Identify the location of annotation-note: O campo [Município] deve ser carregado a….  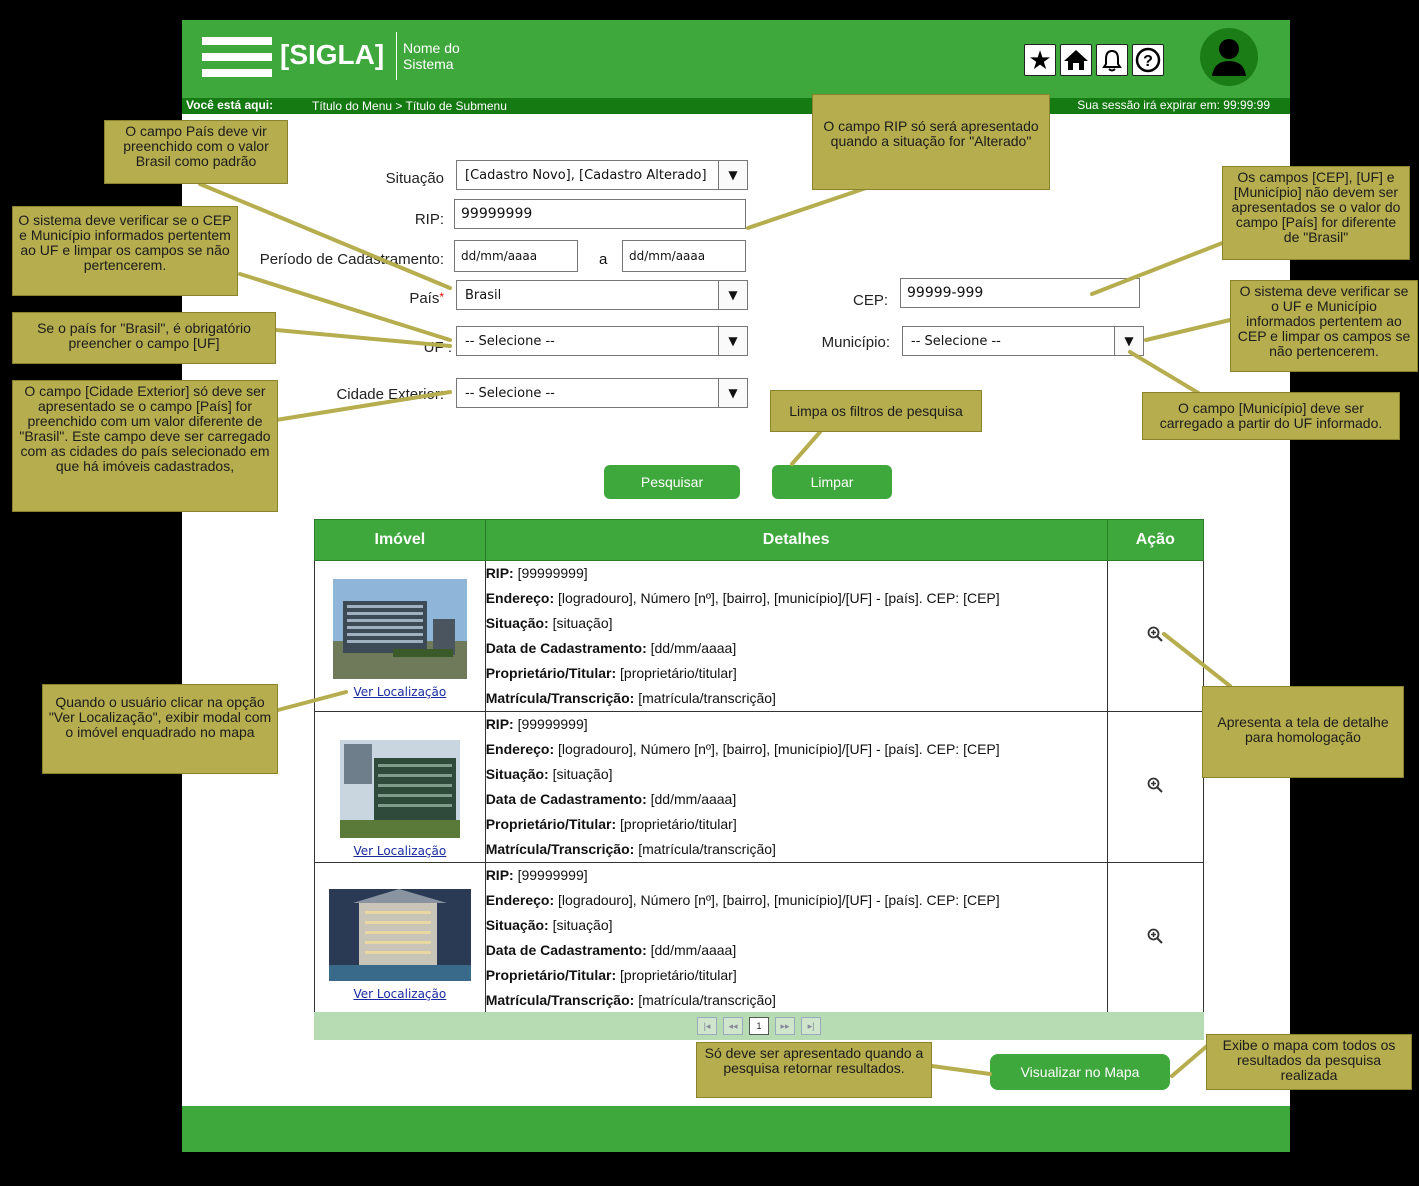
(1271, 416).